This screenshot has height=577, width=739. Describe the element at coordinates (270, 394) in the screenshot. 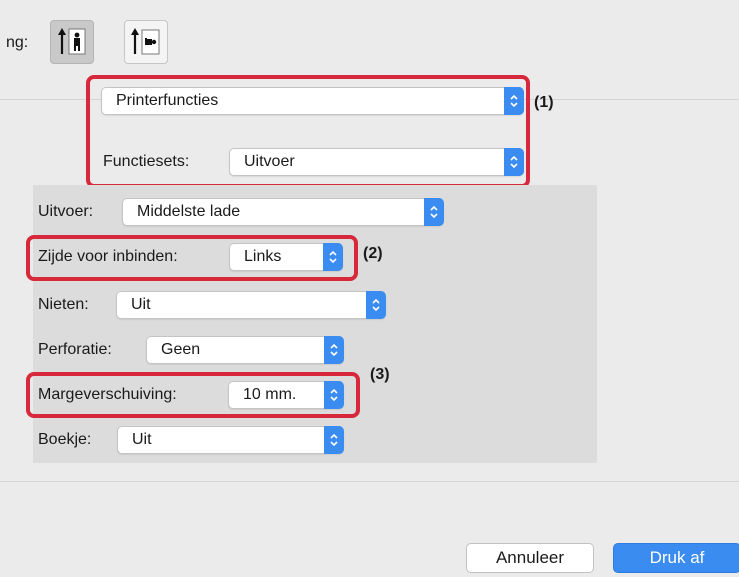

I see `margin-shift-value: 10 mm.` at that location.